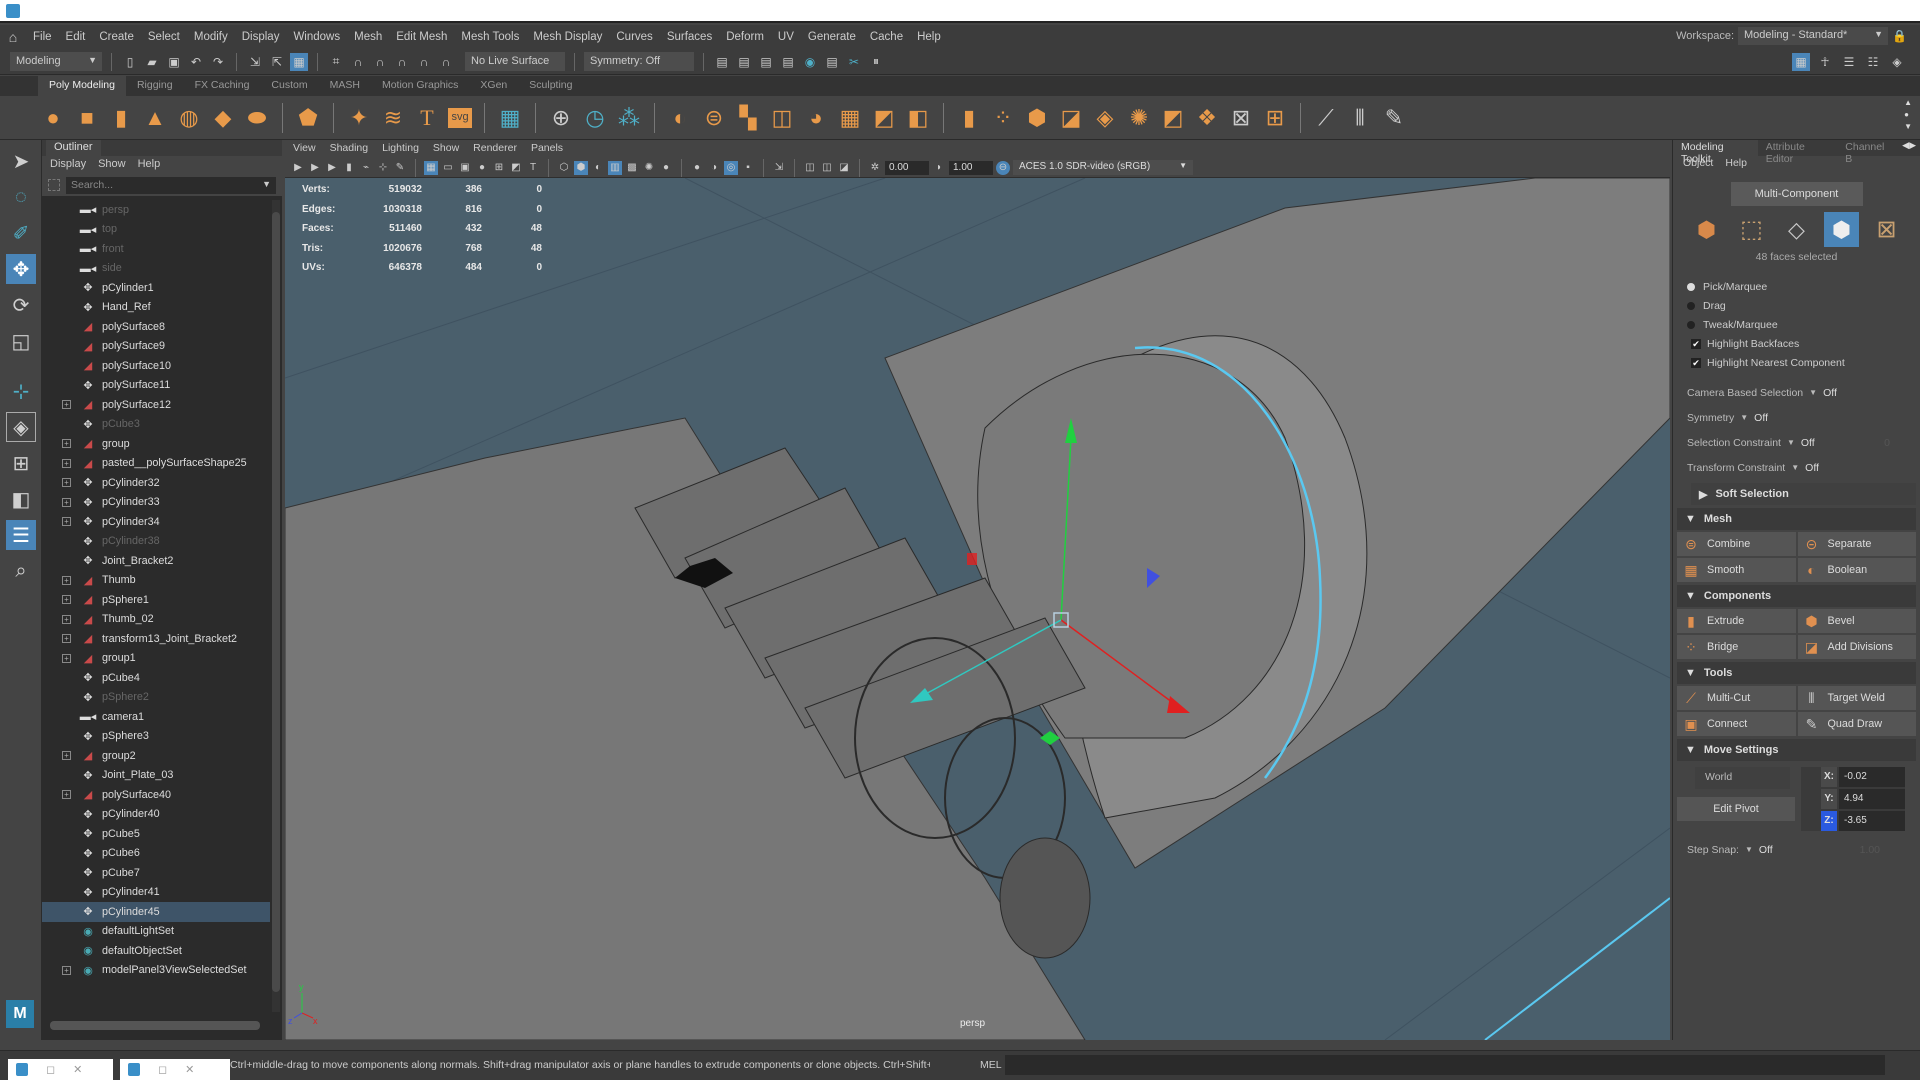 Image resolution: width=1920 pixels, height=1080 pixels. Describe the element at coordinates (156, 620) in the screenshot. I see `outliner-item: + ◢ Thumb_02` at that location.